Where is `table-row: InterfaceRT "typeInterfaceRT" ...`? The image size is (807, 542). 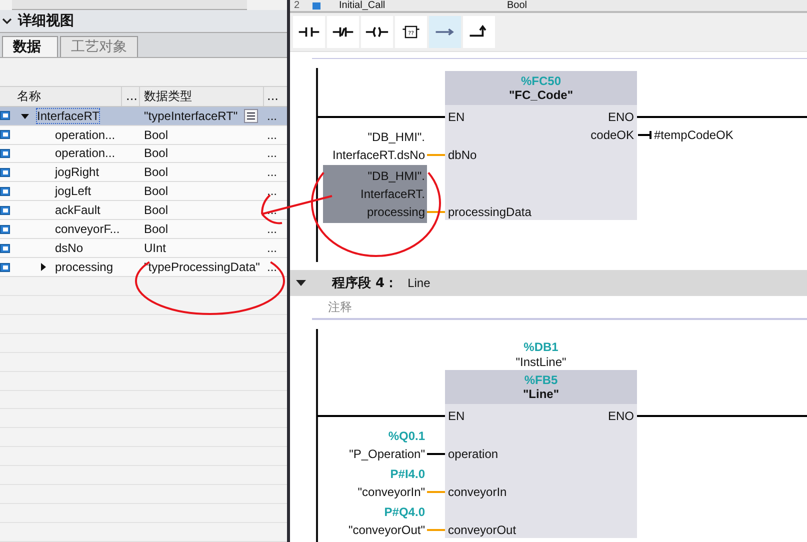
table-row: InterfaceRT "typeInterfaceRT" ... is located at coordinates (143, 116).